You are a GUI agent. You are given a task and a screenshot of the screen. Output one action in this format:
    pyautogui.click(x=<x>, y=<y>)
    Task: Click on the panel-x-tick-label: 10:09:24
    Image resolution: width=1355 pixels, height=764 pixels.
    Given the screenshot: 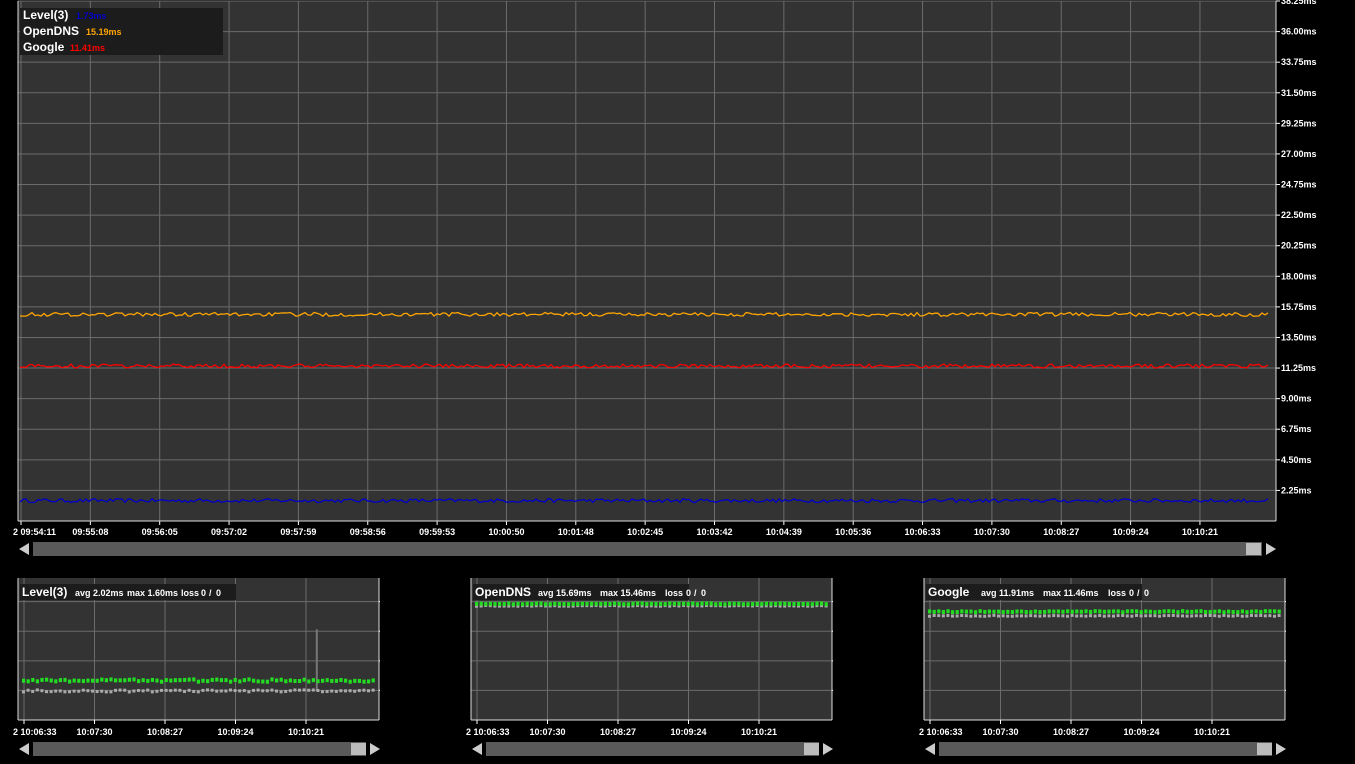 What is the action you would take?
    pyautogui.click(x=1141, y=732)
    